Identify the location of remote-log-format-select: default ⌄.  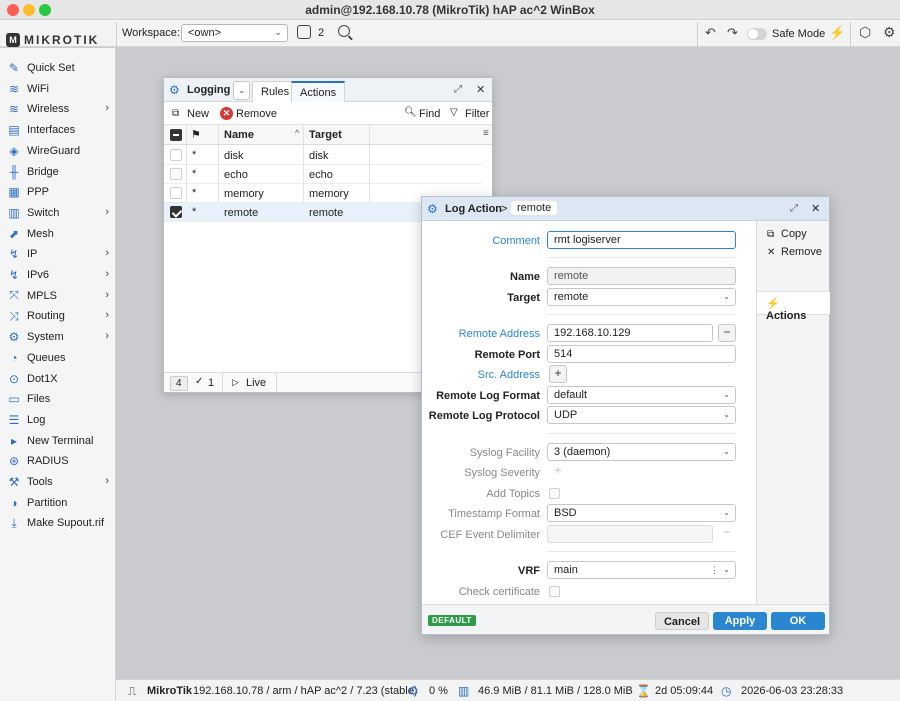
(641, 395).